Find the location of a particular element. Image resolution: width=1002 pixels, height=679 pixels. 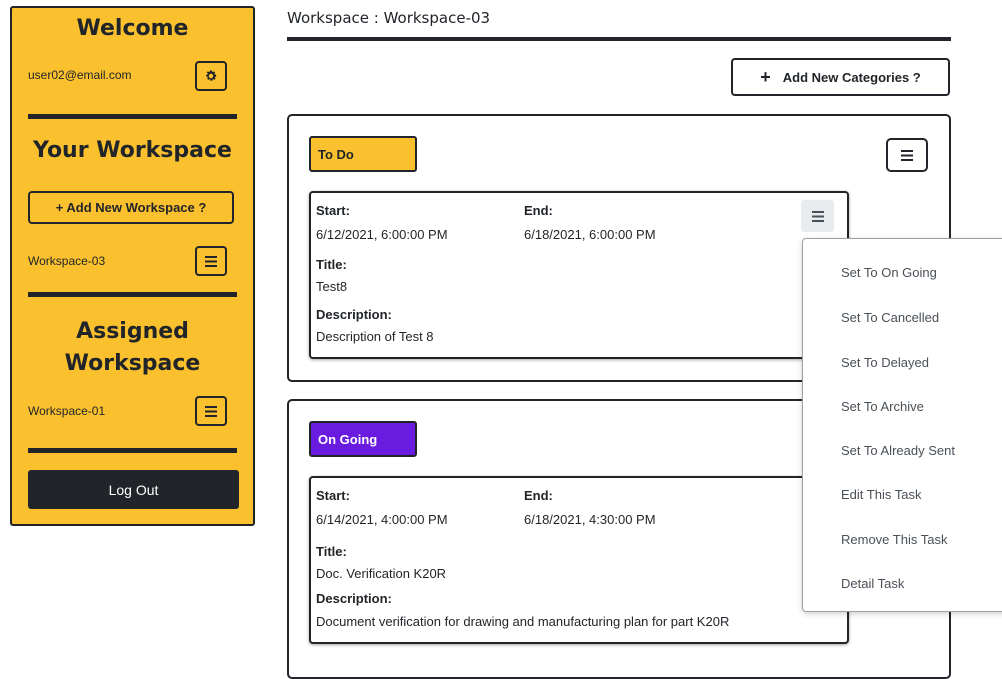

menu-item-detail-task: Detail Task is located at coordinates (872, 583).